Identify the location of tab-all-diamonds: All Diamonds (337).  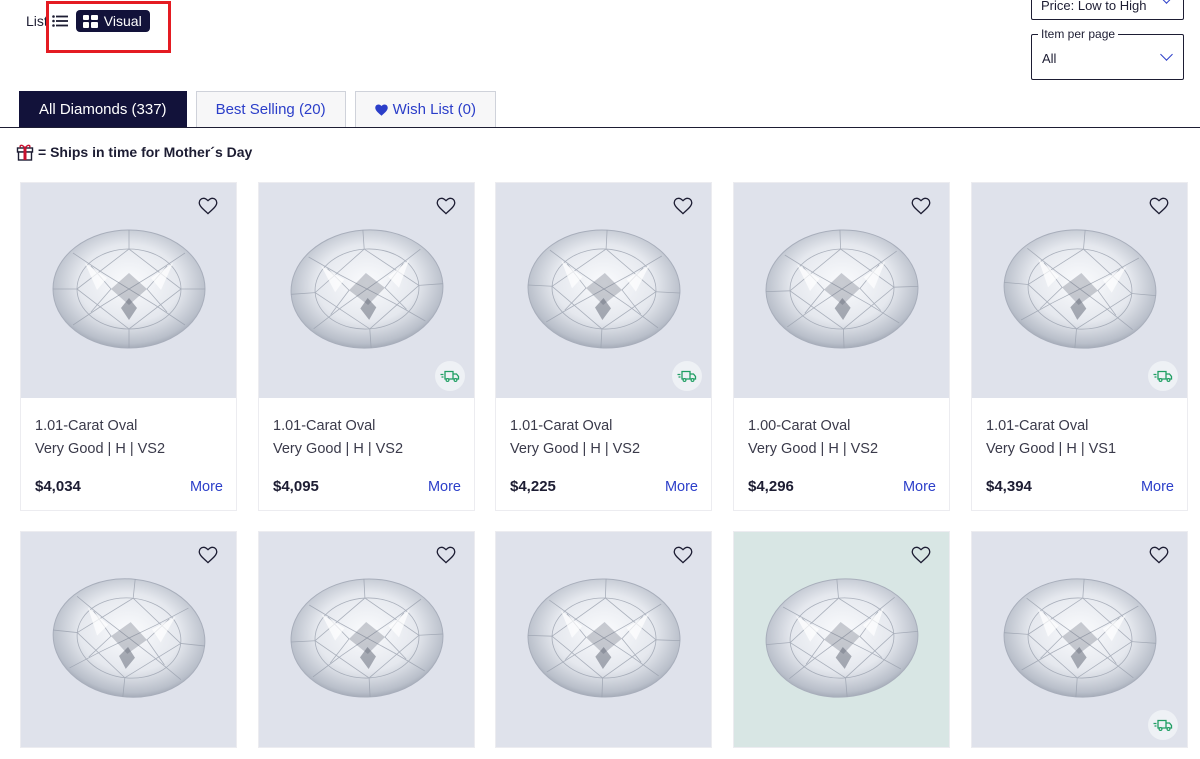
(103, 109).